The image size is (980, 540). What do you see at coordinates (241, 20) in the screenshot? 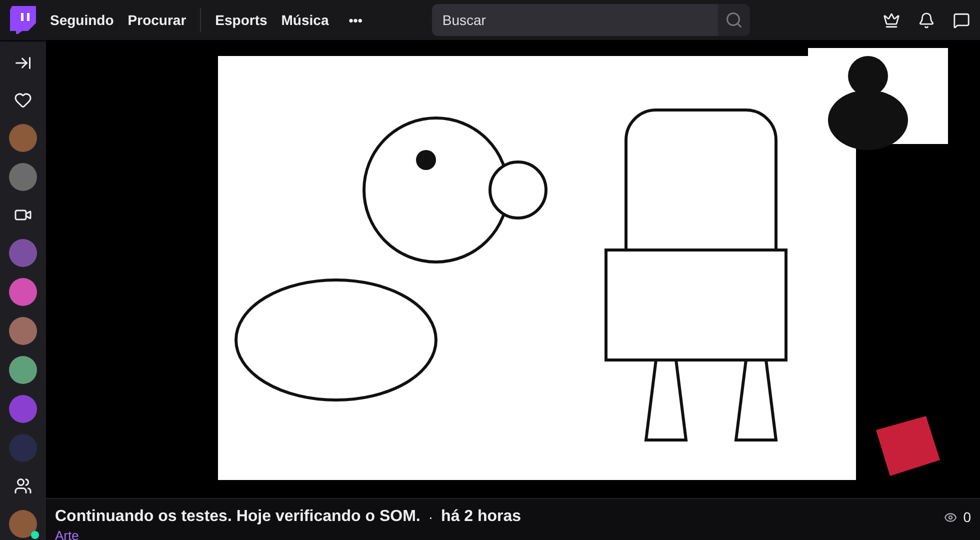
I see `nav-link: Esports` at bounding box center [241, 20].